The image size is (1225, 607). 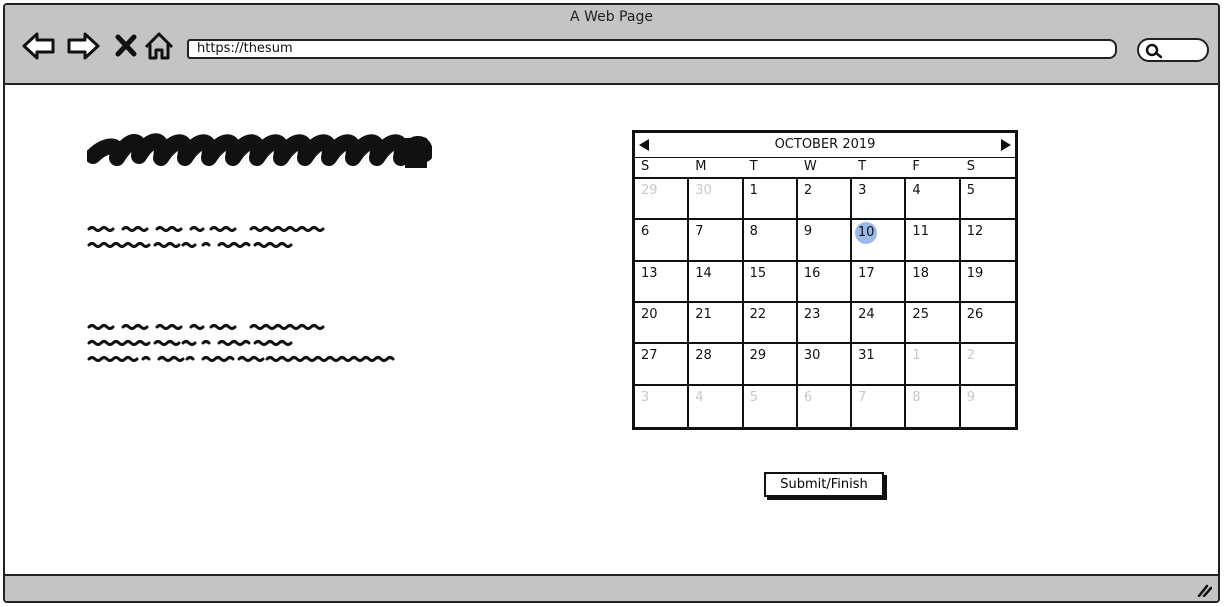 What do you see at coordinates (916, 166) in the screenshot?
I see `weekday-label: F` at bounding box center [916, 166].